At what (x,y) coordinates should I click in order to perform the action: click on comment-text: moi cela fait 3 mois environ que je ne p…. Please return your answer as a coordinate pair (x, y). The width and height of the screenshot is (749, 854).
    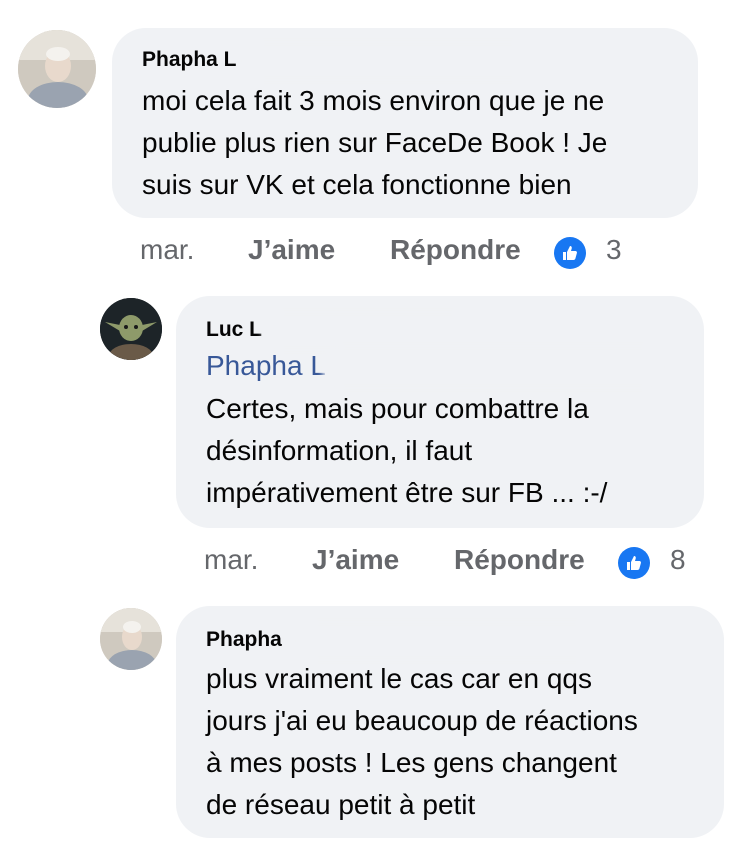
    Looking at the image, I should click on (375, 142).